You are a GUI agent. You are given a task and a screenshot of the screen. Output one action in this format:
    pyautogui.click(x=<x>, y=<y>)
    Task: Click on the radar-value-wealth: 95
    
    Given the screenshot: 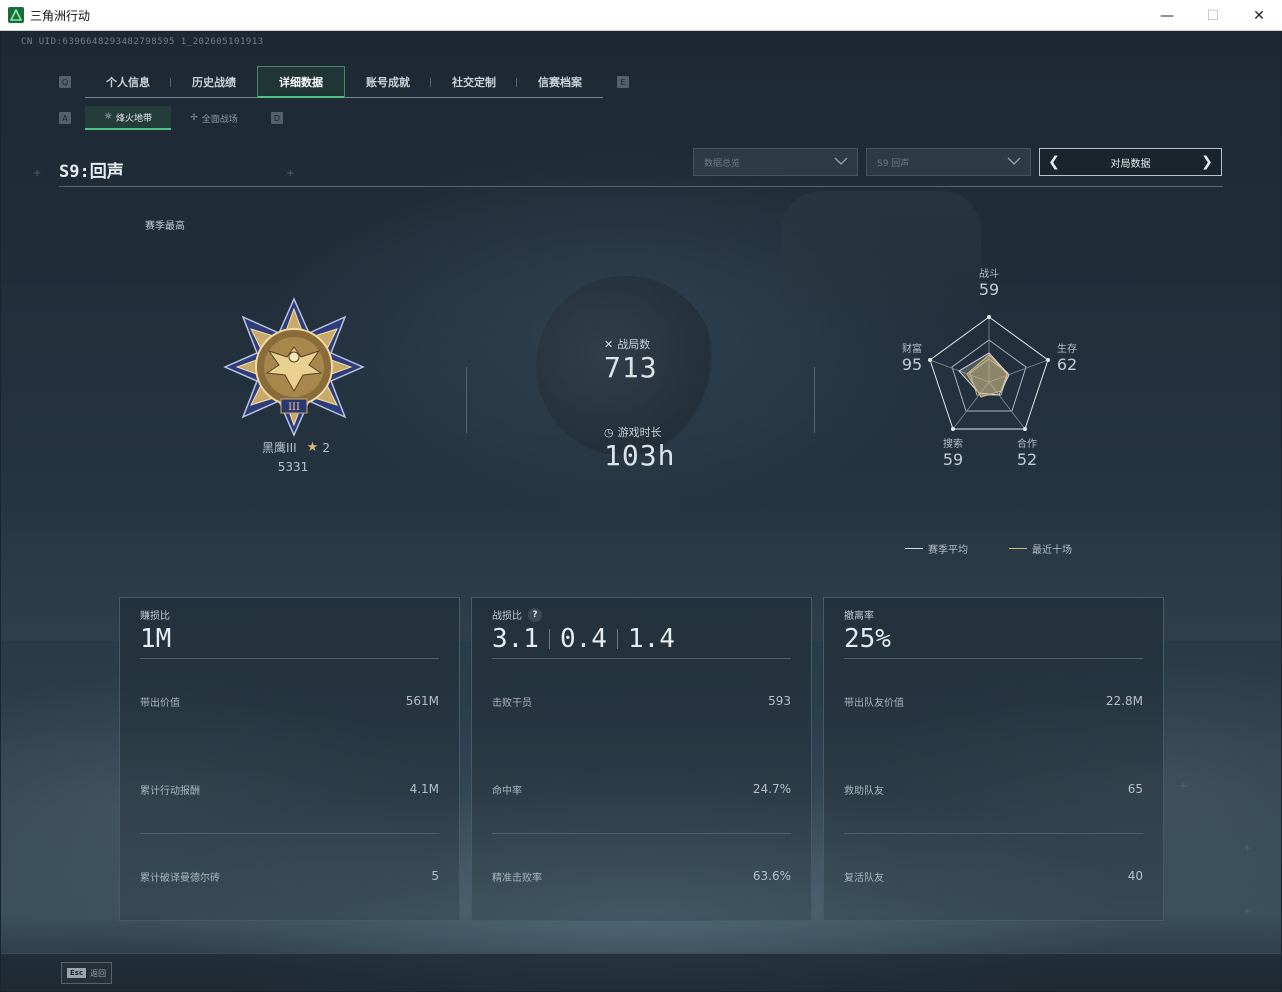 What is the action you would take?
    pyautogui.click(x=912, y=364)
    